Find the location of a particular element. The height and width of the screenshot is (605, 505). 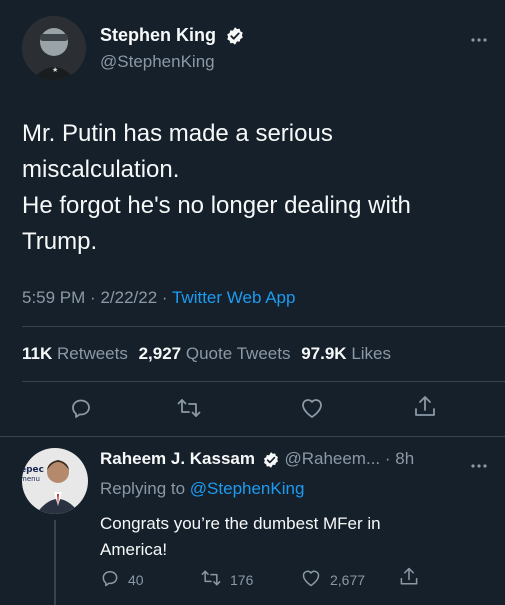

tweet-source: Twitter Web App is located at coordinates (233, 297).